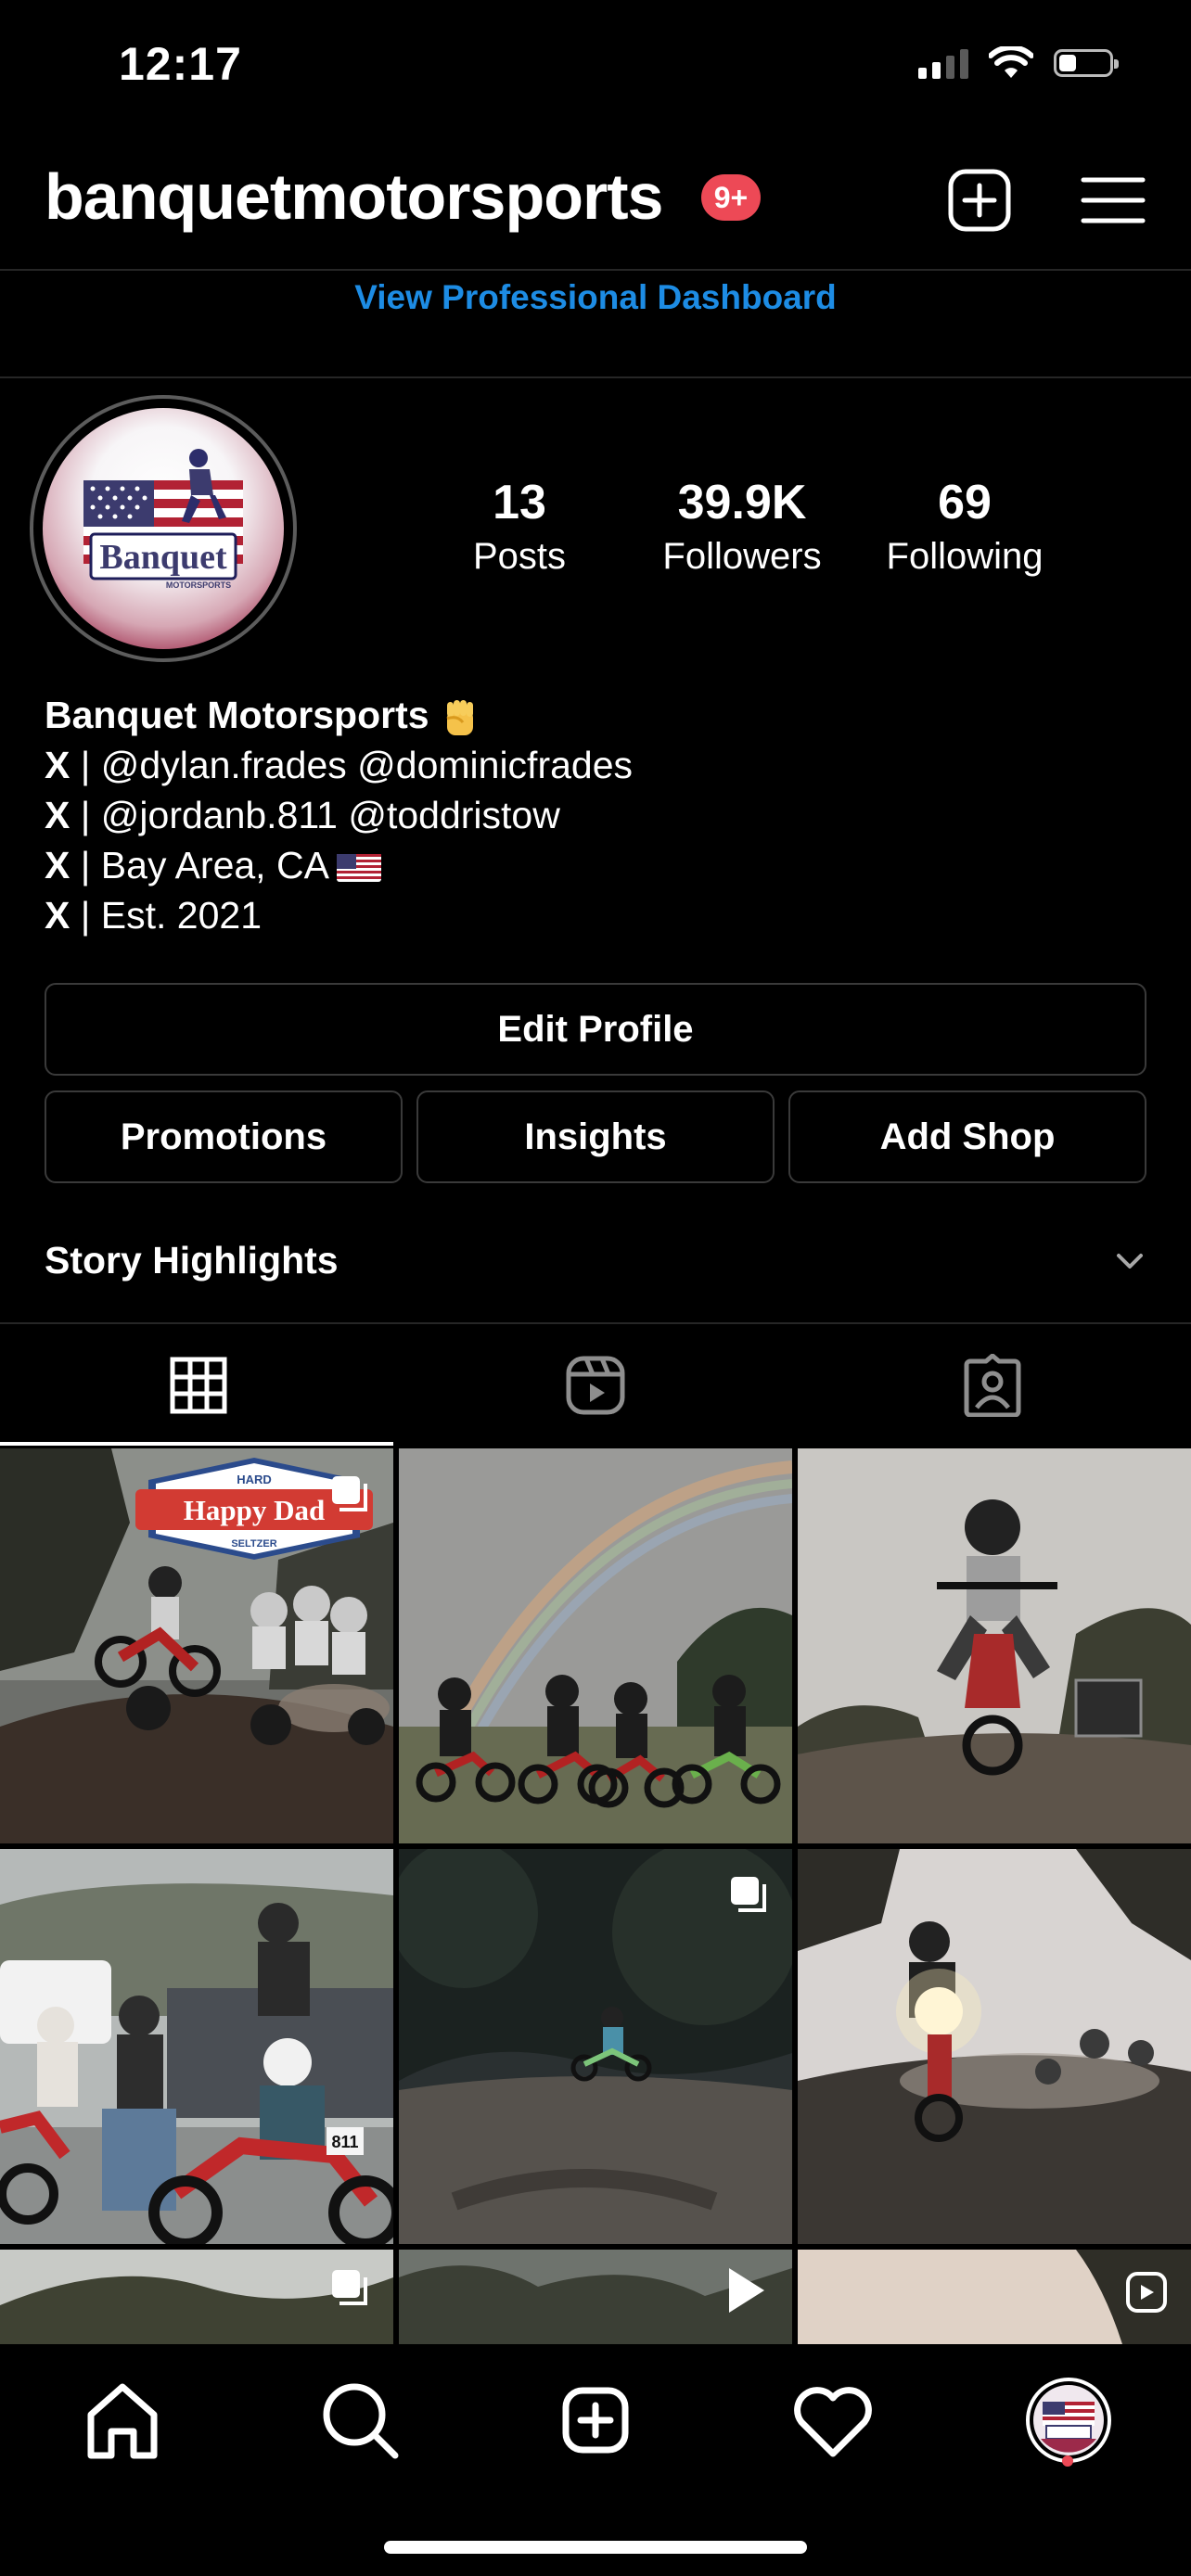 The image size is (1191, 2576). What do you see at coordinates (360, 2420) in the screenshot?
I see `search-icon` at bounding box center [360, 2420].